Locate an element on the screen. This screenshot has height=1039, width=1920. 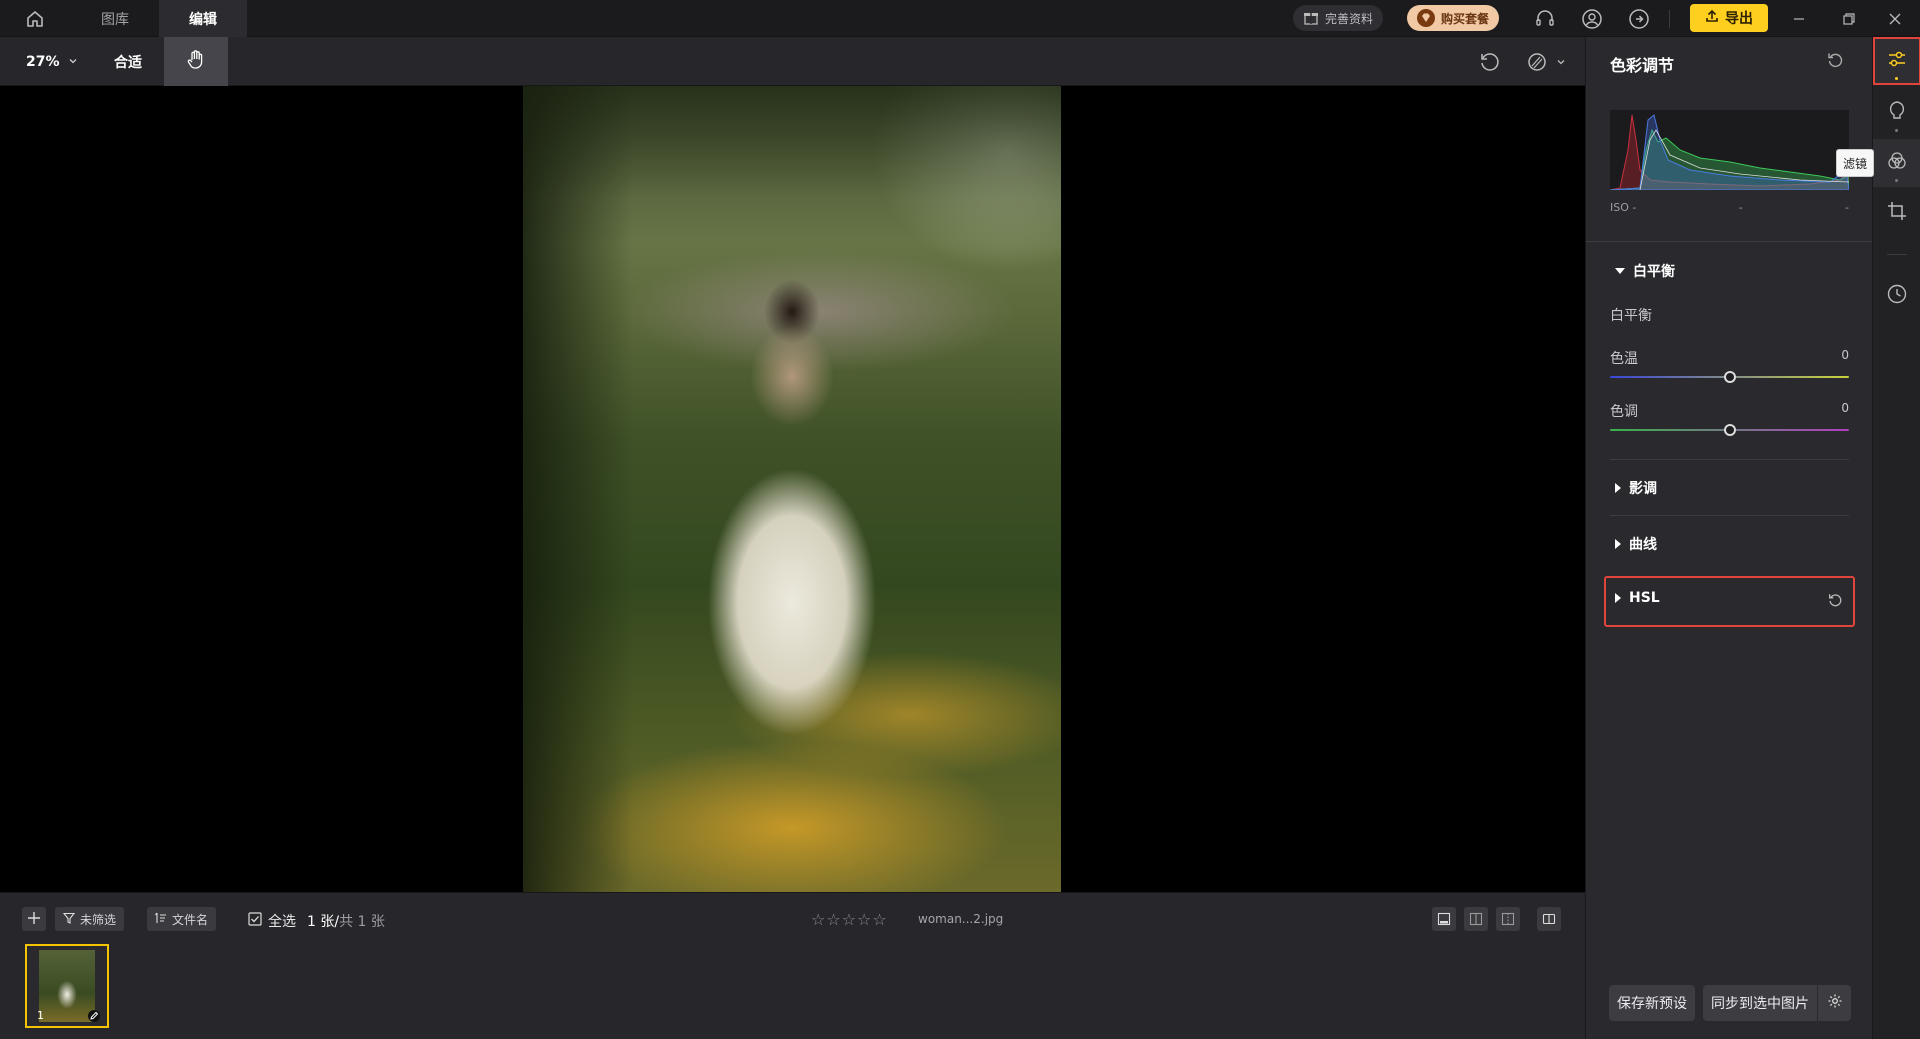
add-image-button is located at coordinates (34, 919).